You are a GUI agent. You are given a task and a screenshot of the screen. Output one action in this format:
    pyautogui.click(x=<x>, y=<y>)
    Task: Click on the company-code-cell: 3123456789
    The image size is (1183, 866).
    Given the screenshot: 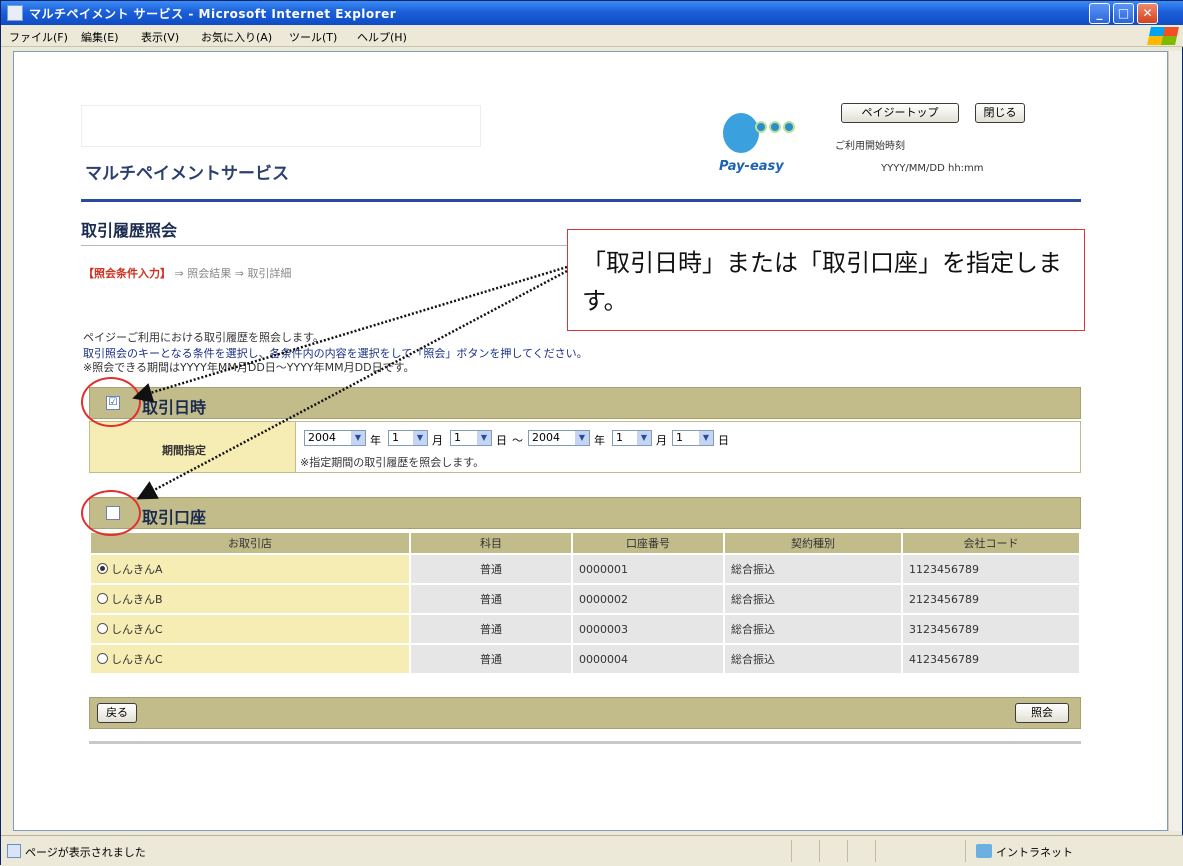 What is the action you would take?
    pyautogui.click(x=991, y=629)
    